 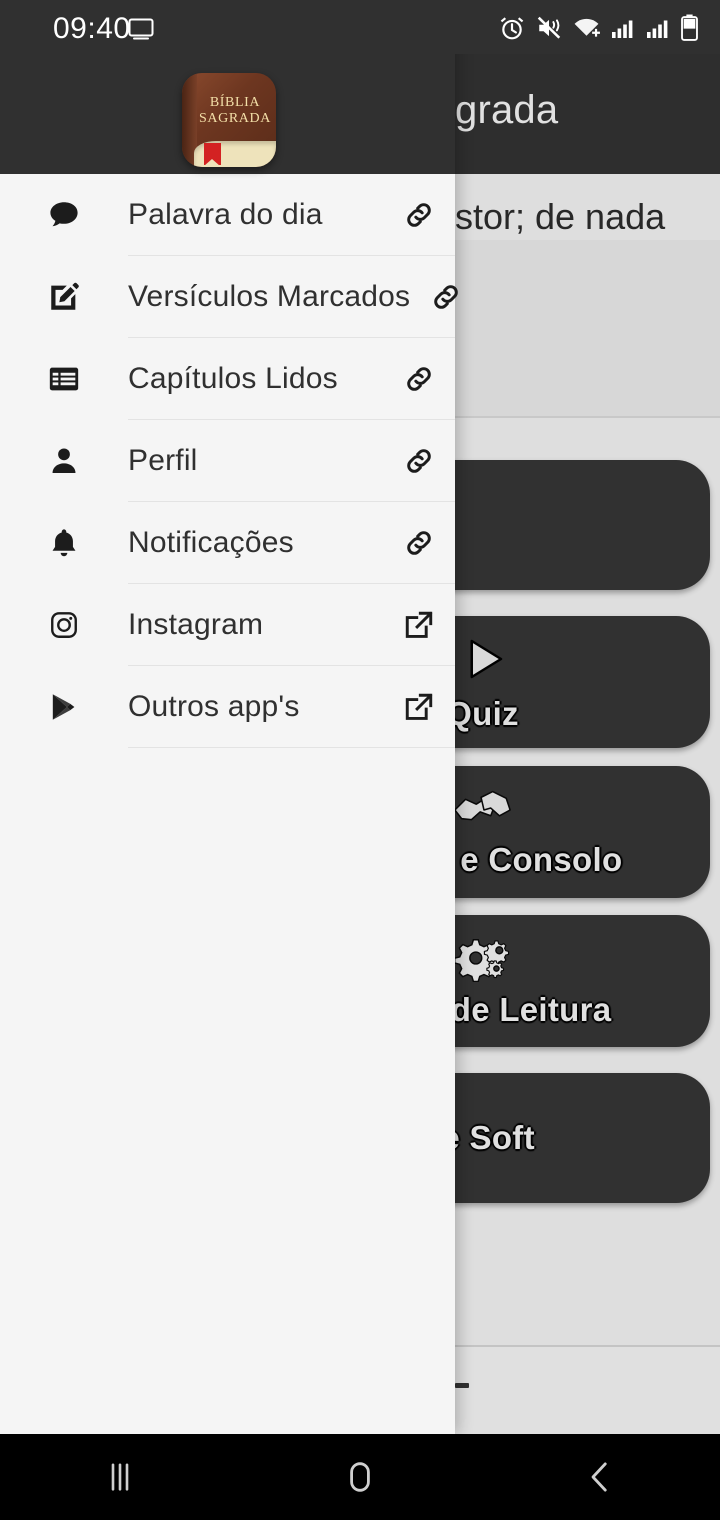 What do you see at coordinates (64, 297) in the screenshot?
I see `edit-square-icon` at bounding box center [64, 297].